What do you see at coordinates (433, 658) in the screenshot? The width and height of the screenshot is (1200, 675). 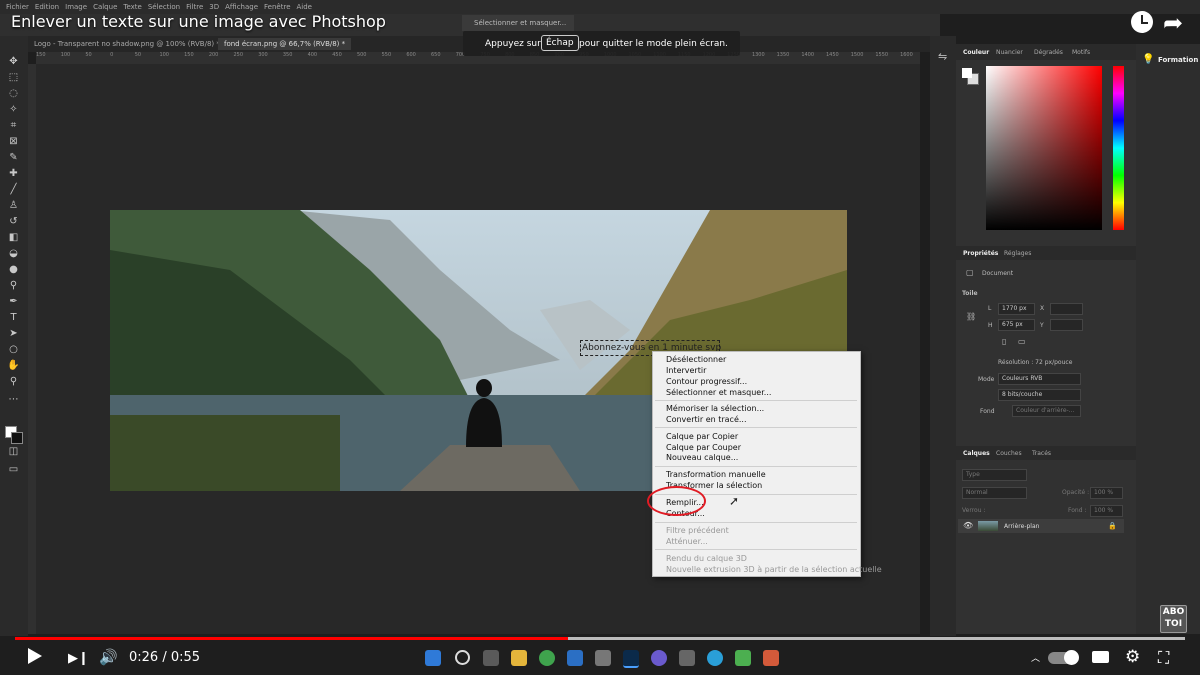 I see `windows-start-icon` at bounding box center [433, 658].